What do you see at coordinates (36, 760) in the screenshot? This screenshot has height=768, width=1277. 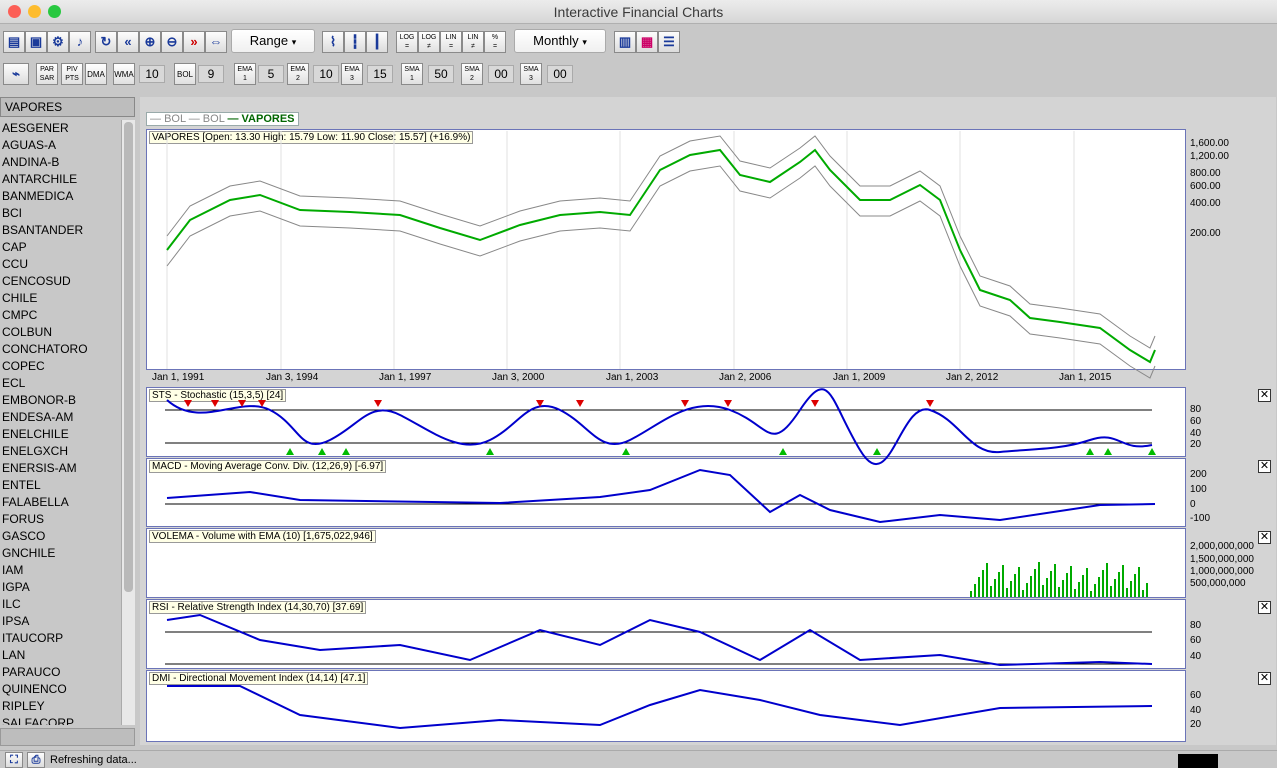 I see `print-icon: ⎙` at bounding box center [36, 760].